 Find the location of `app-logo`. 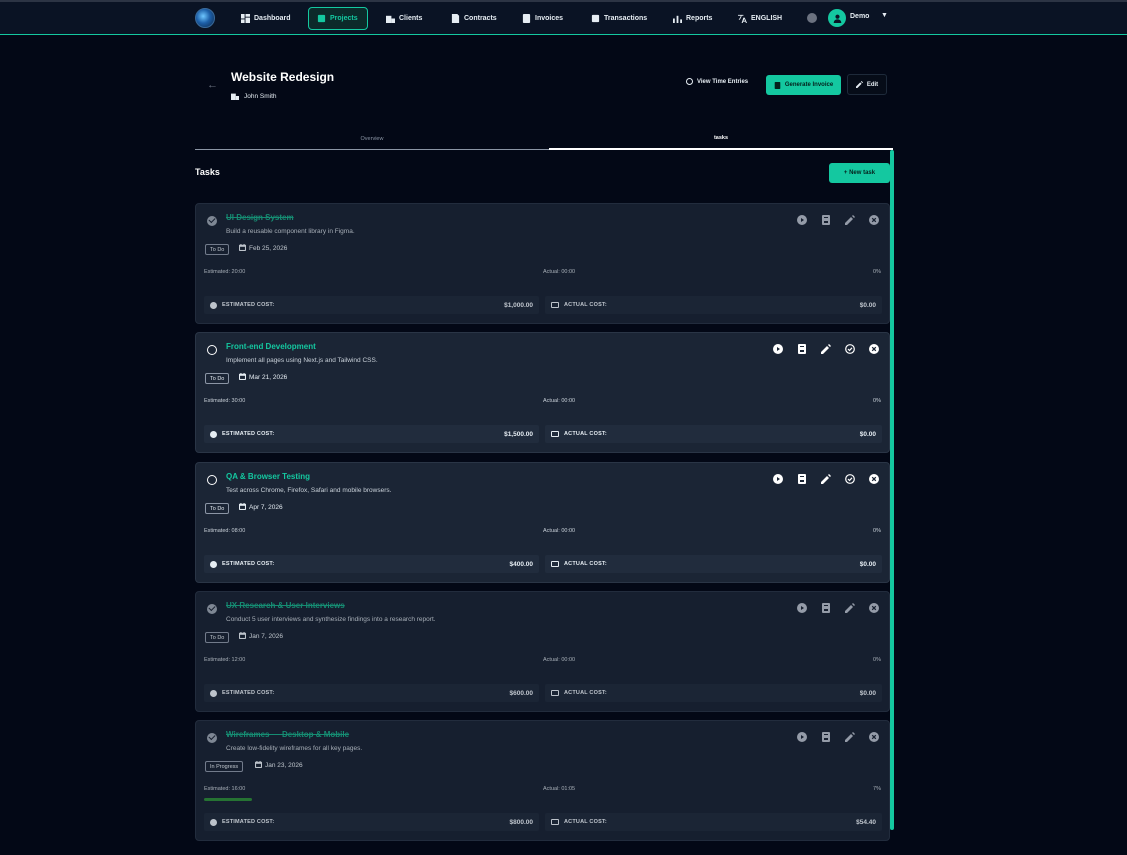

app-logo is located at coordinates (205, 18).